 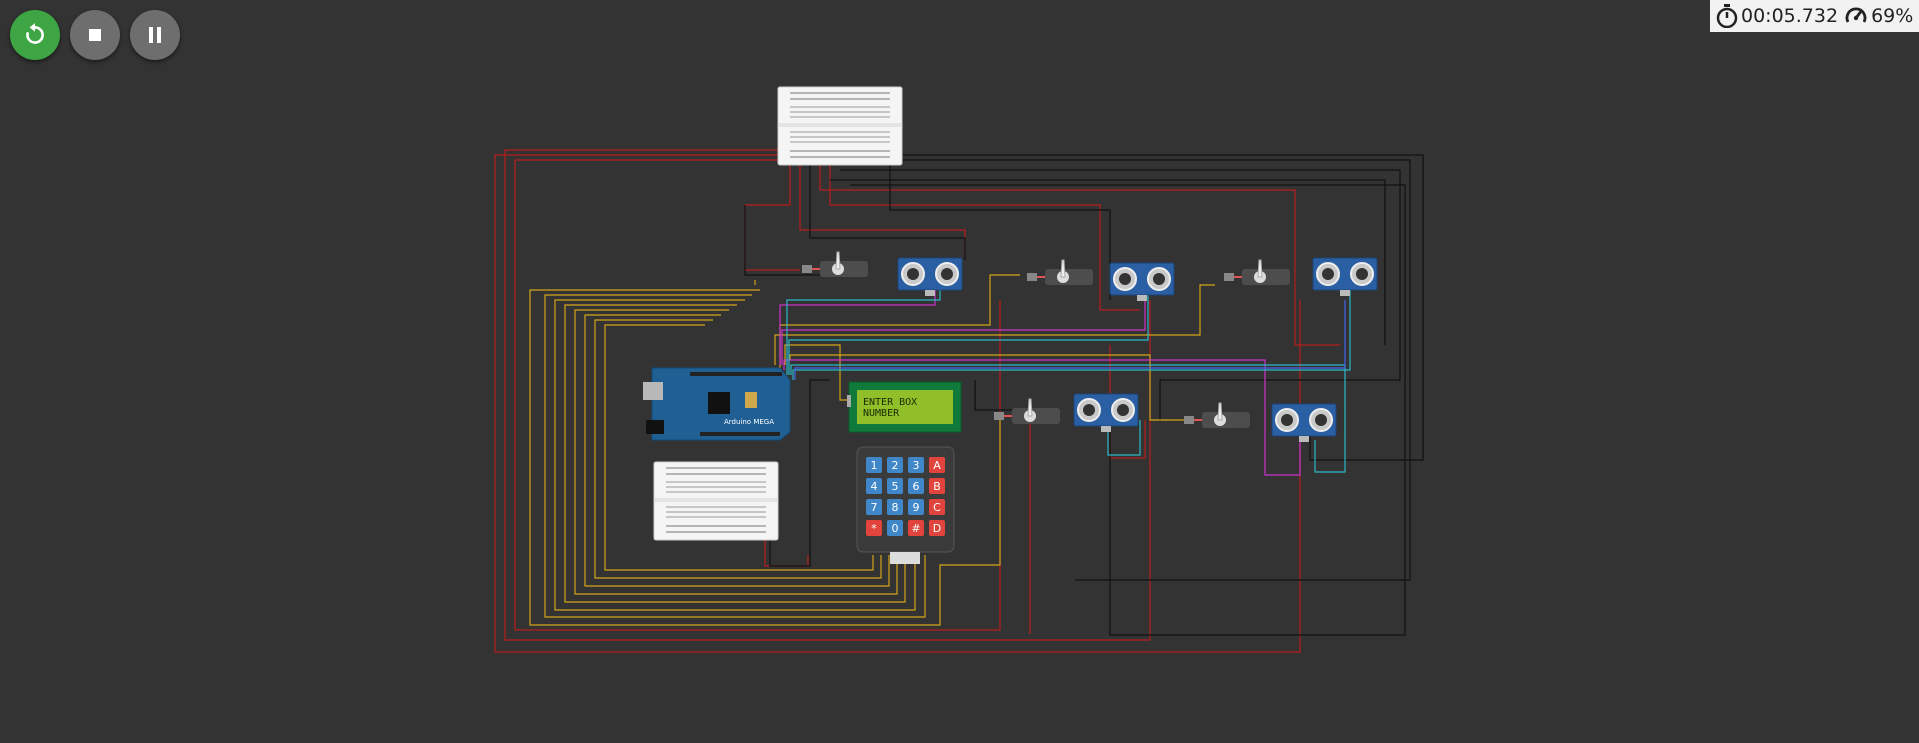 What do you see at coordinates (840, 126) in the screenshot?
I see `breadboard-top` at bounding box center [840, 126].